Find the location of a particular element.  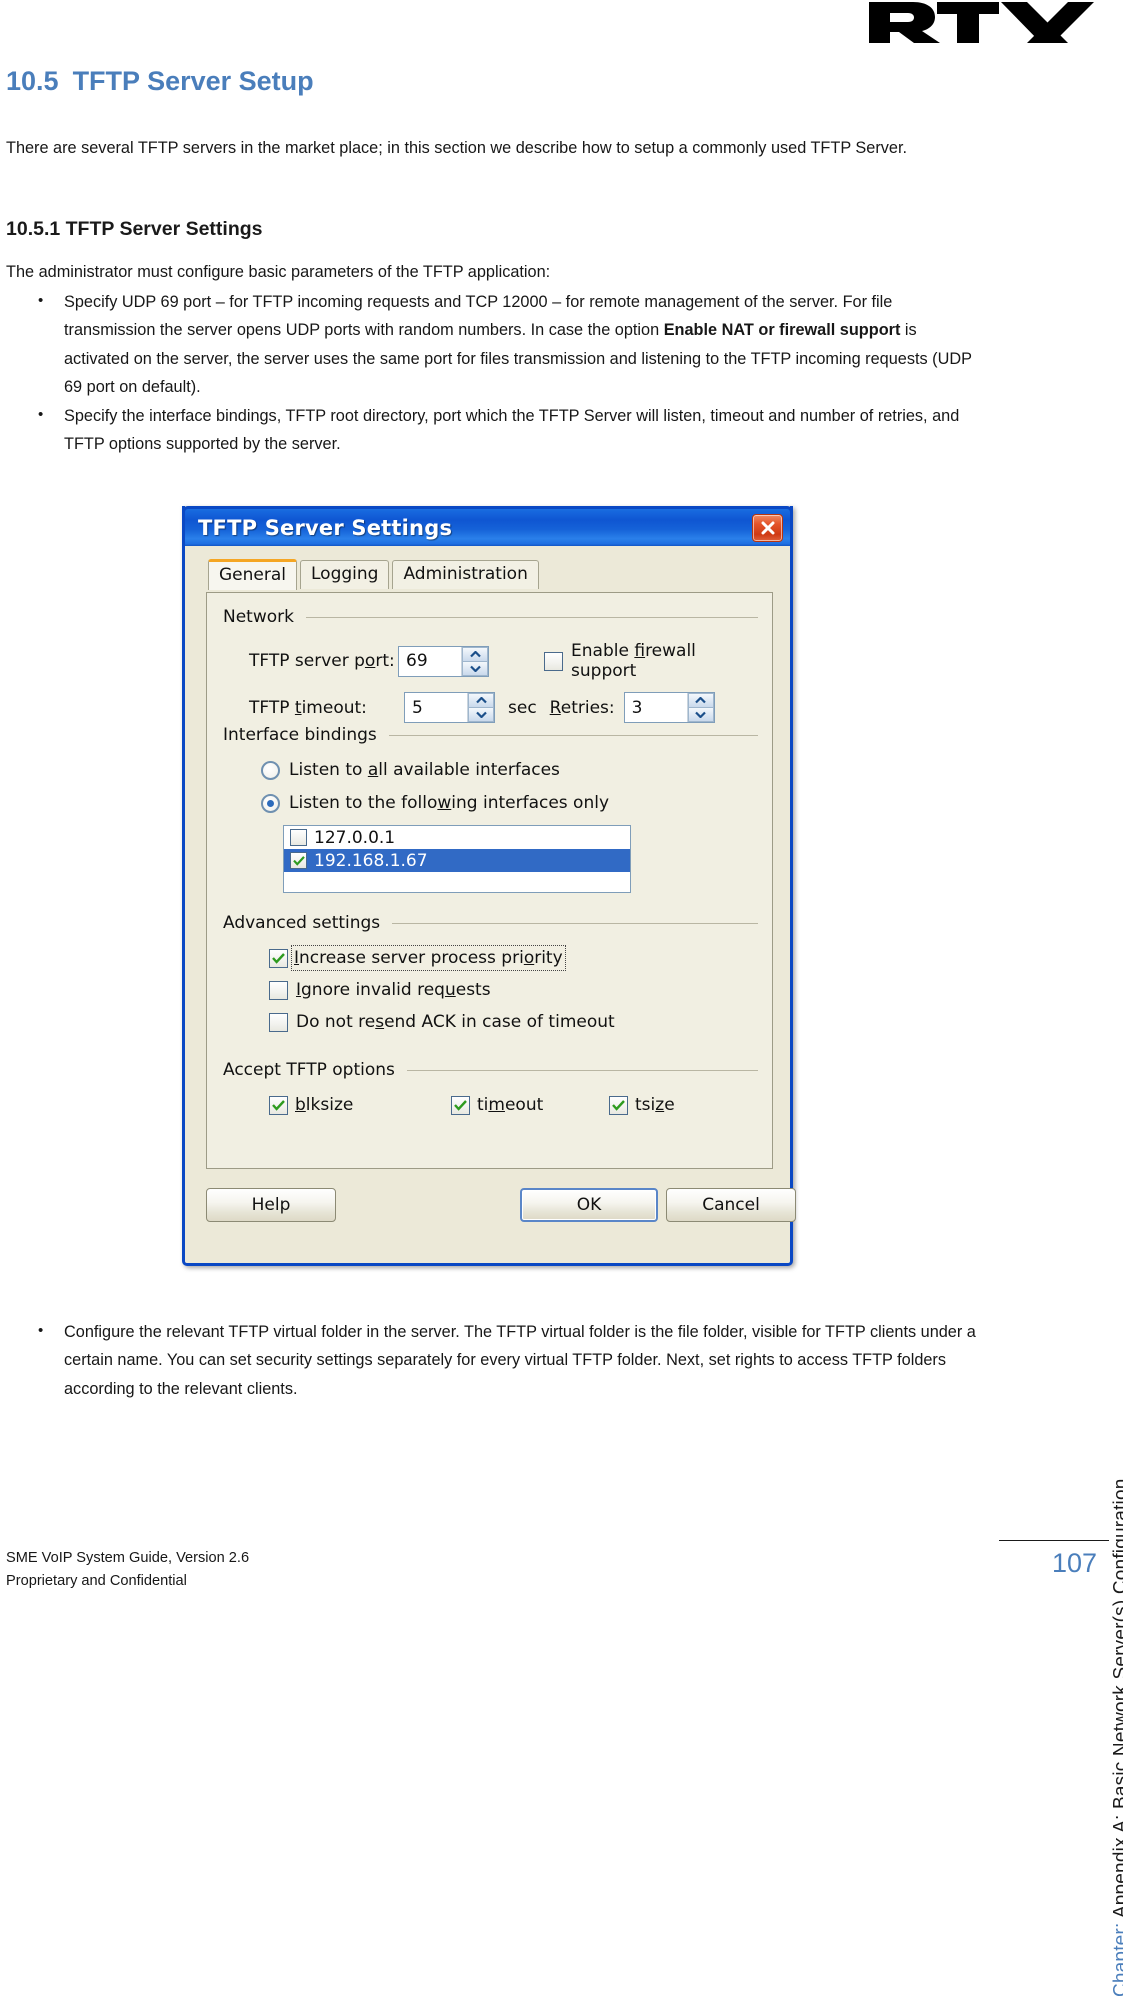

rtx-logo is located at coordinates (983, 24).